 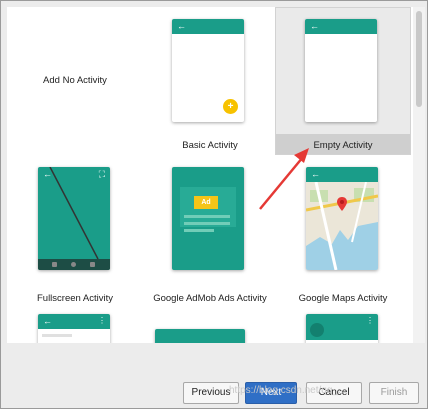 I want to click on scrollbar-thumb, so click(x=419, y=59).